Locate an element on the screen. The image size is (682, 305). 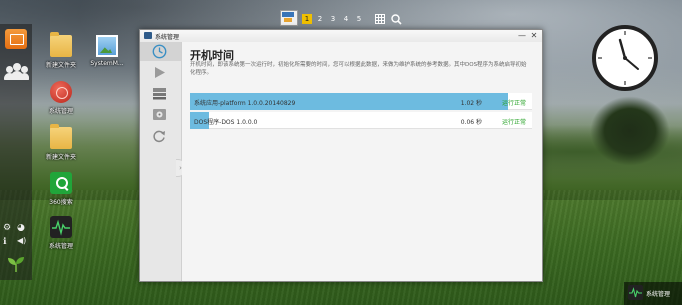
page-switcher: 12345 is located at coordinates (334, 19).